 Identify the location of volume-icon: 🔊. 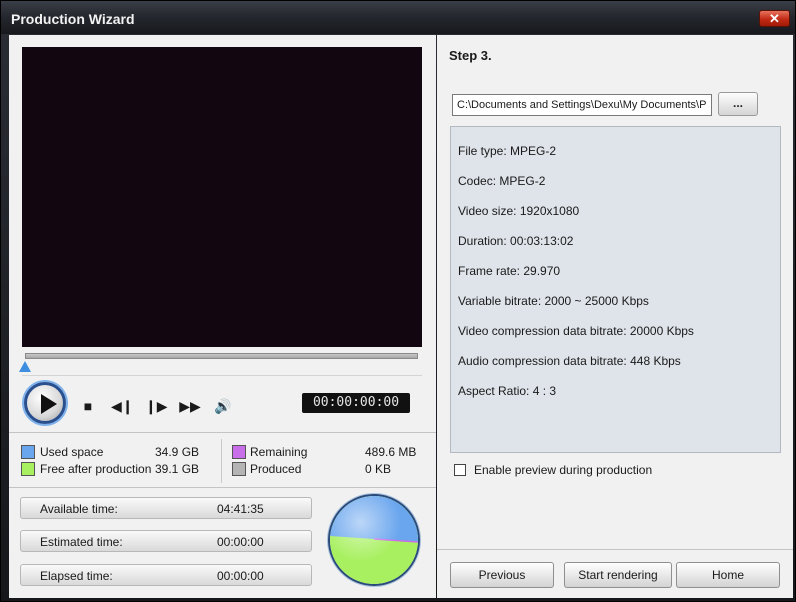
(223, 406).